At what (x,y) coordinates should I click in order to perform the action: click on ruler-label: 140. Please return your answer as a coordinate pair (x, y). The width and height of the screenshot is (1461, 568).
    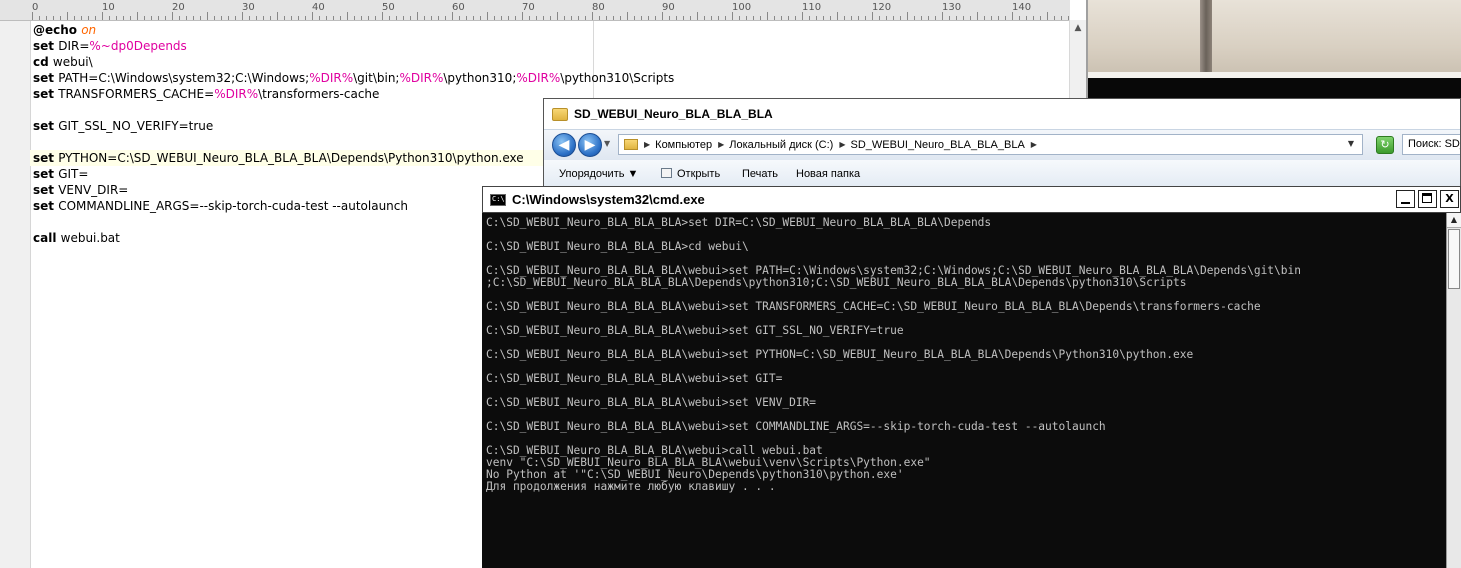
    Looking at the image, I should click on (1022, 7).